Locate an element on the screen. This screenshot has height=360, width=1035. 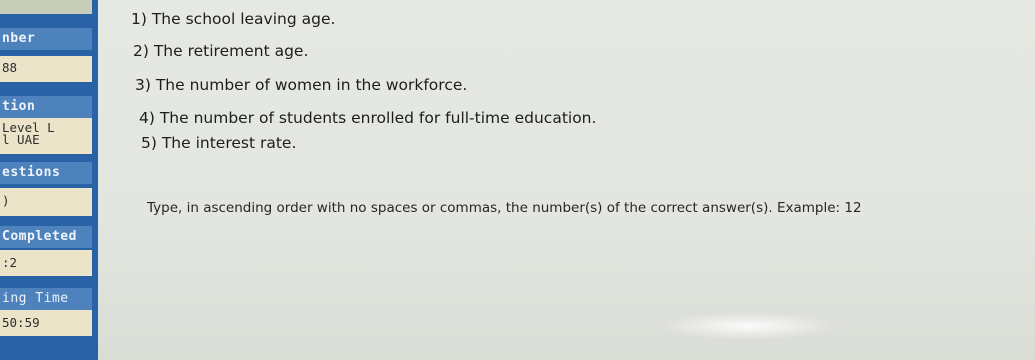
answer-option-2: 2) The retirement age. is located at coordinates (221, 51).